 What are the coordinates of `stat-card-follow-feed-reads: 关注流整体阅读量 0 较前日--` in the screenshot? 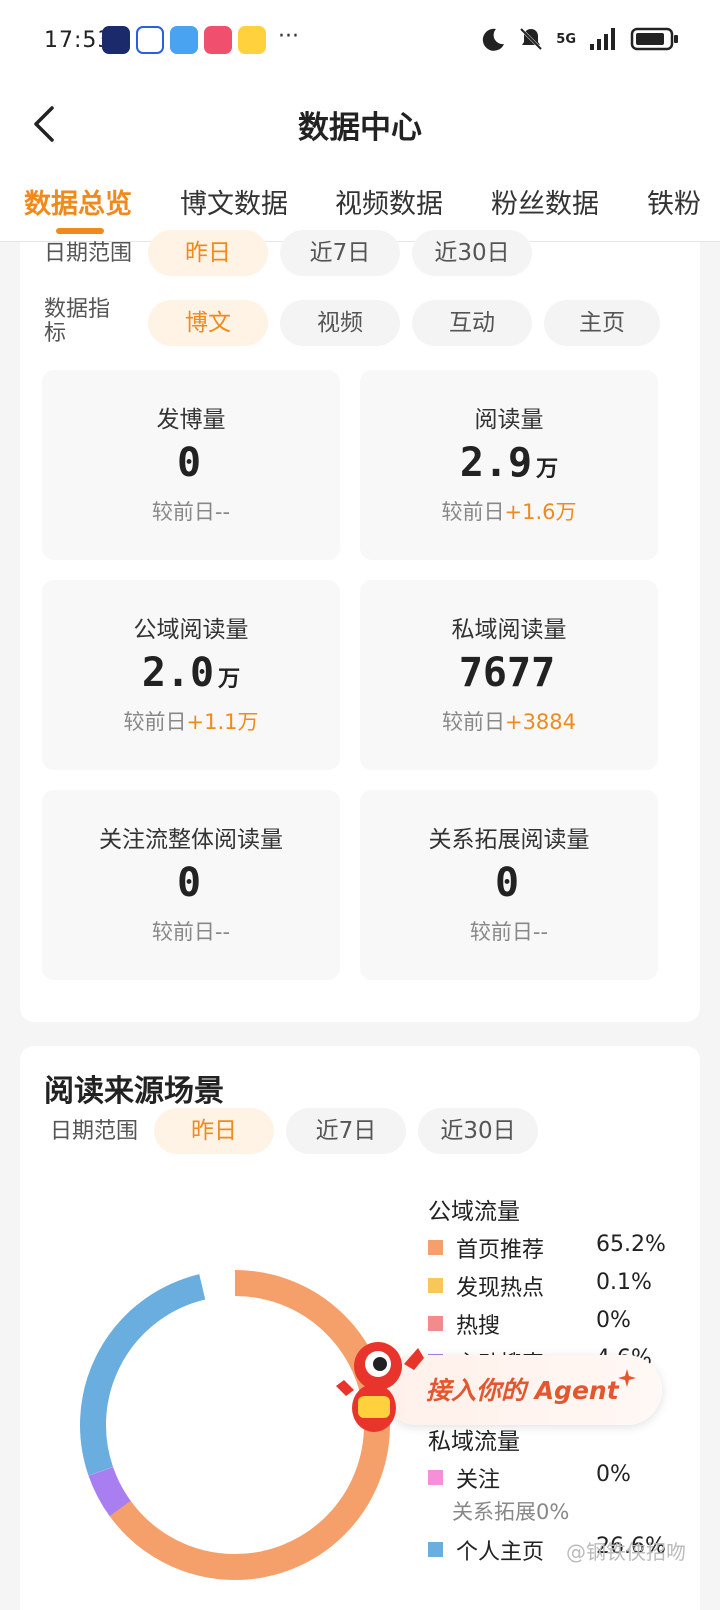 It's located at (191, 885).